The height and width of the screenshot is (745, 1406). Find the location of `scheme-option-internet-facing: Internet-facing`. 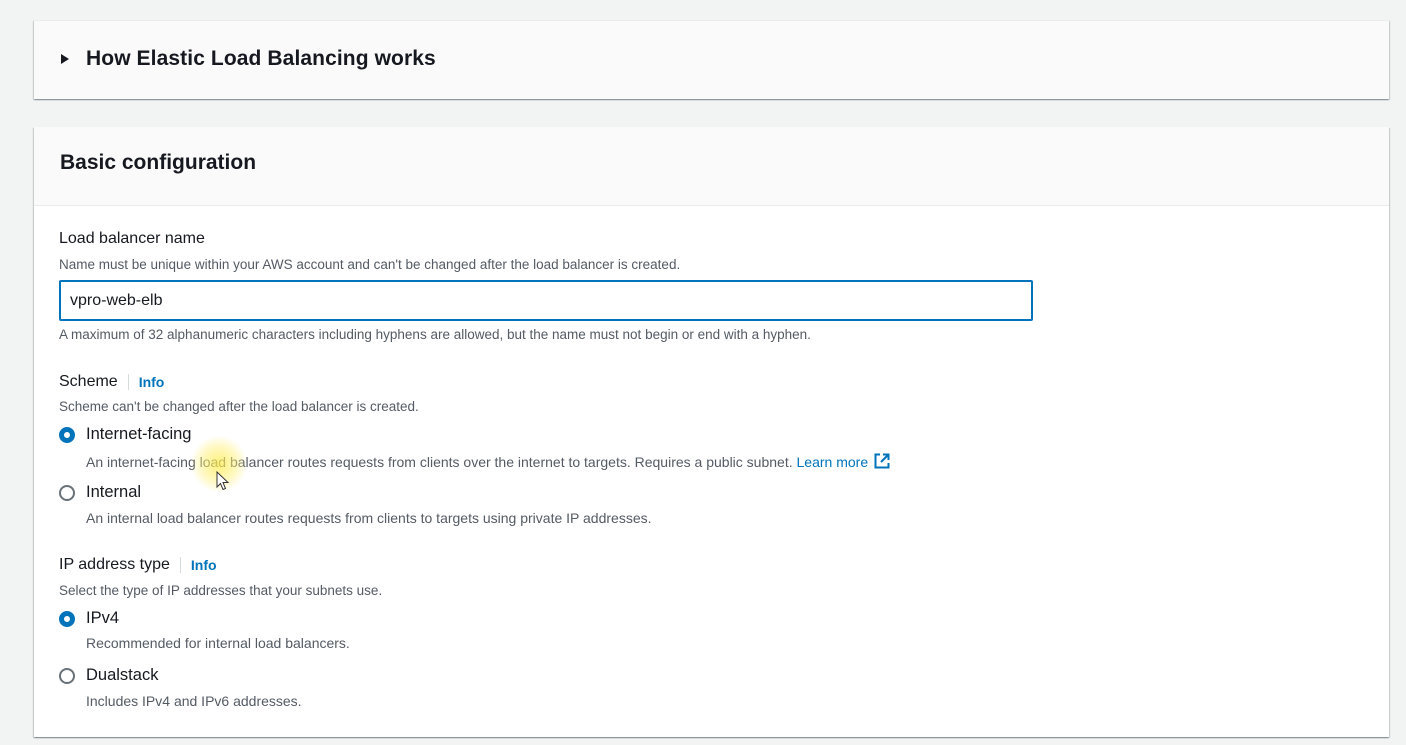

scheme-option-internet-facing: Internet-facing is located at coordinates (125, 434).